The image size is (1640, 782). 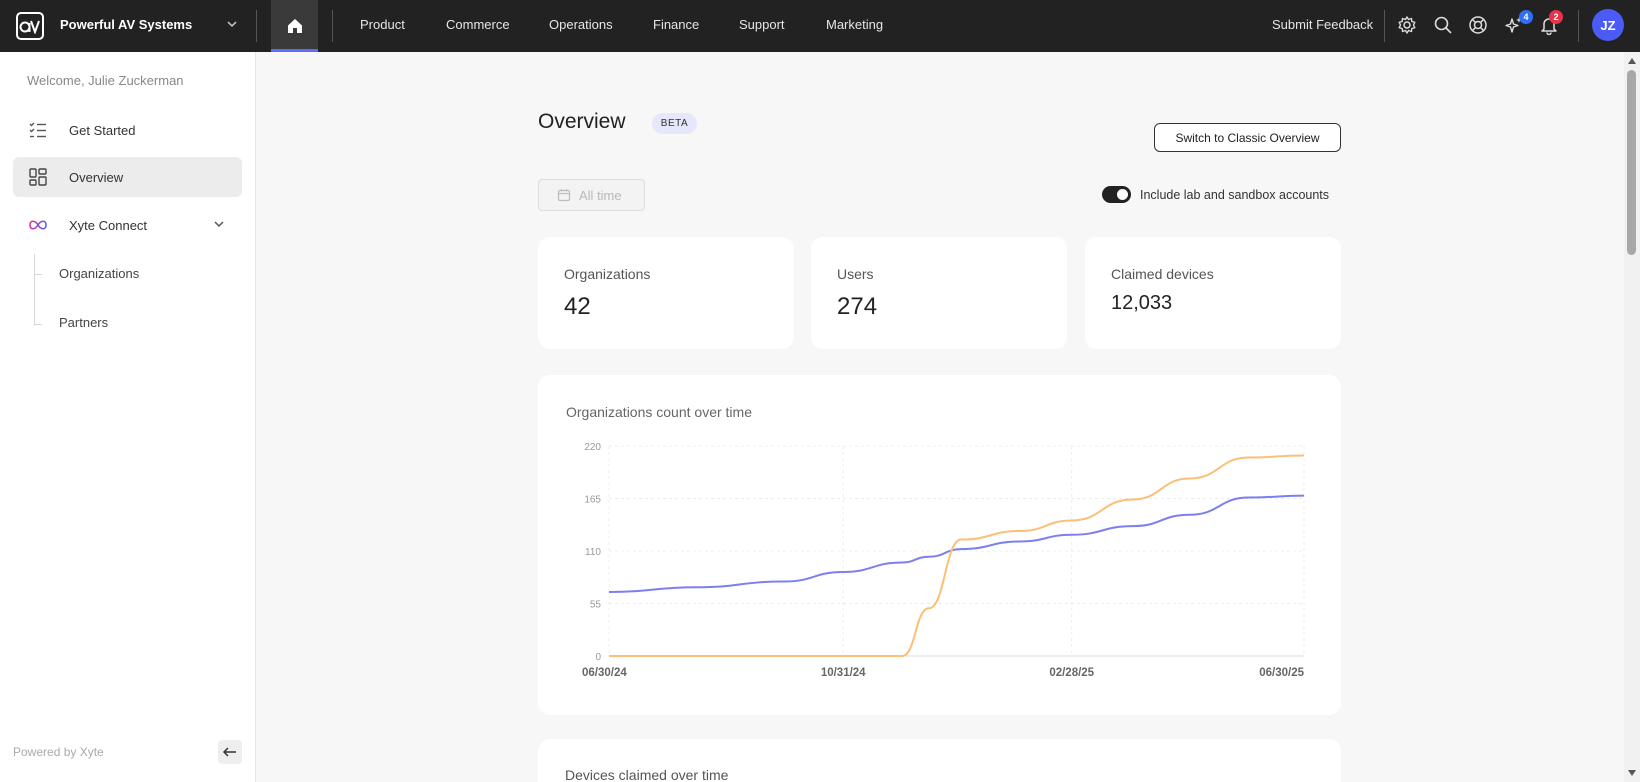 I want to click on org-name: Powerful AV Systems, so click(x=126, y=24).